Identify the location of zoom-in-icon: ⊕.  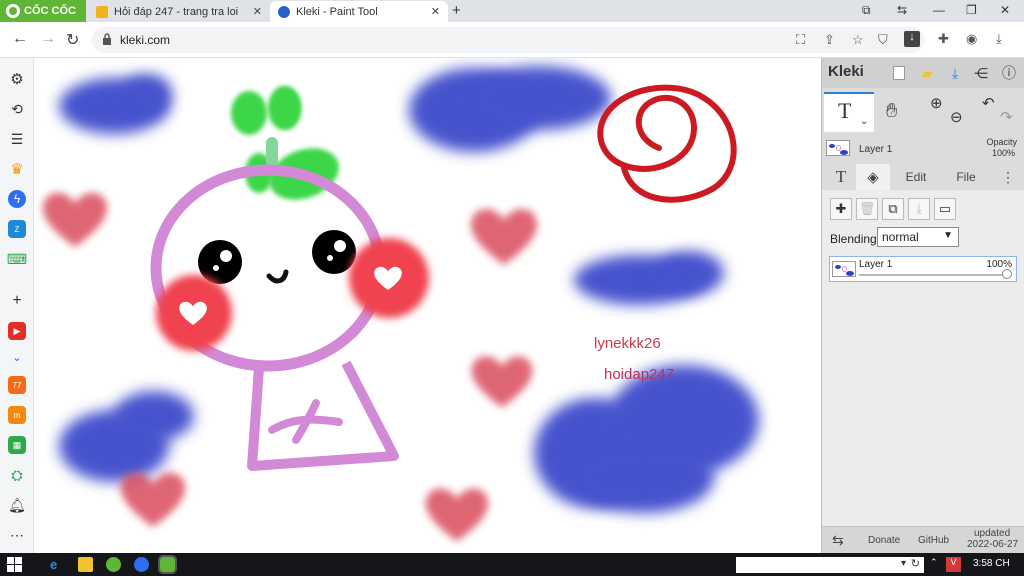
(936, 103).